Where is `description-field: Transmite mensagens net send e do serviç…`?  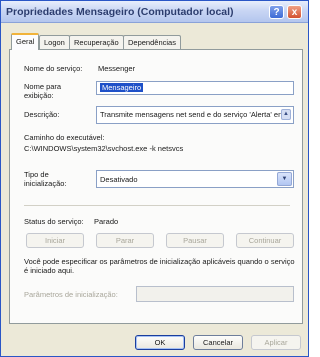 description-field: Transmite mensagens net send e do serviç… is located at coordinates (195, 115).